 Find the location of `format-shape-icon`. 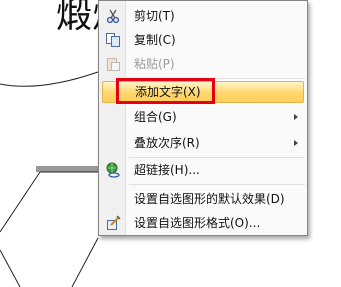

format-shape-icon is located at coordinates (113, 223).